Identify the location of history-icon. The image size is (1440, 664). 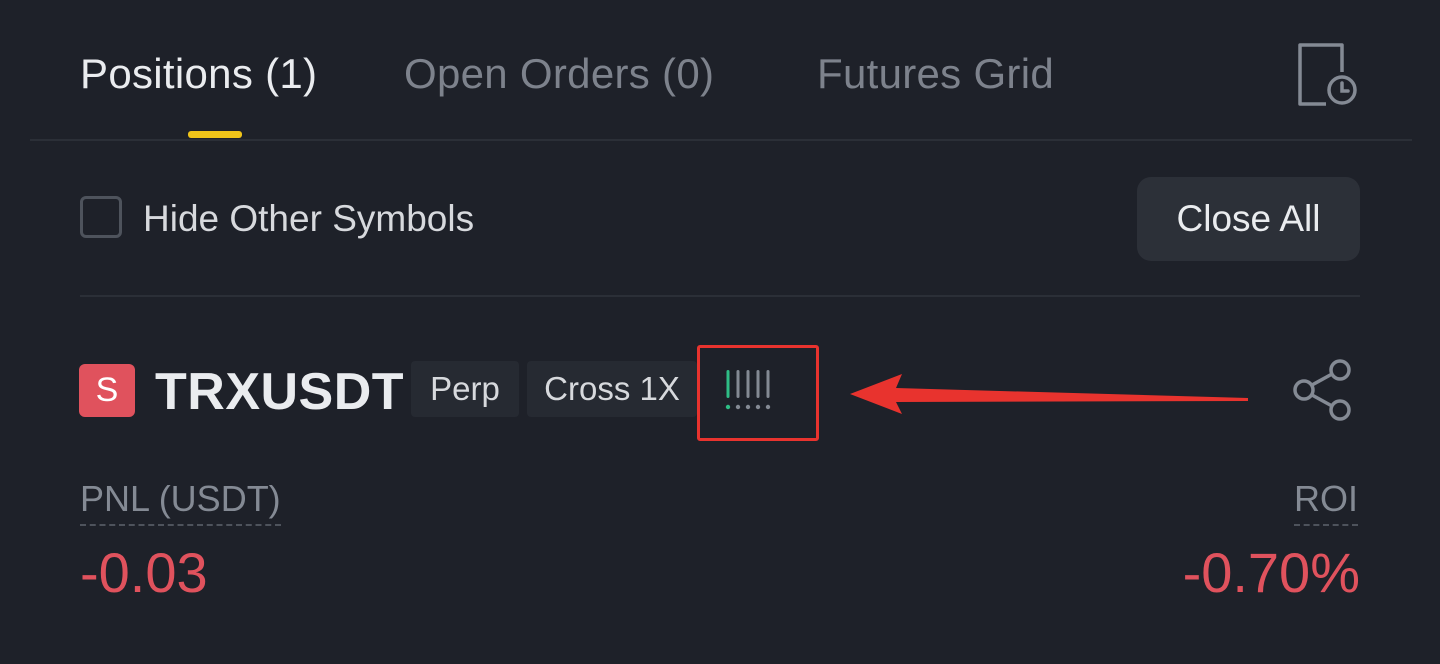
(1327, 75).